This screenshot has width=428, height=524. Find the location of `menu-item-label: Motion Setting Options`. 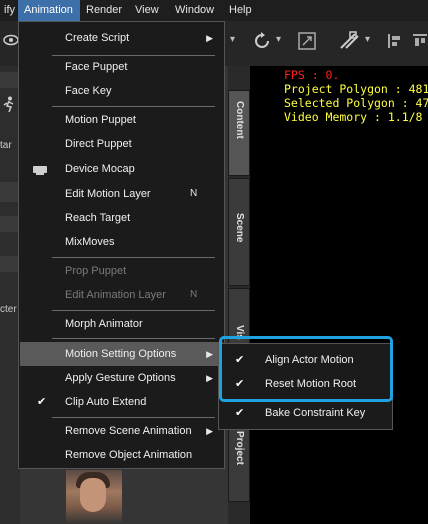

menu-item-label: Motion Setting Options is located at coordinates (121, 354).